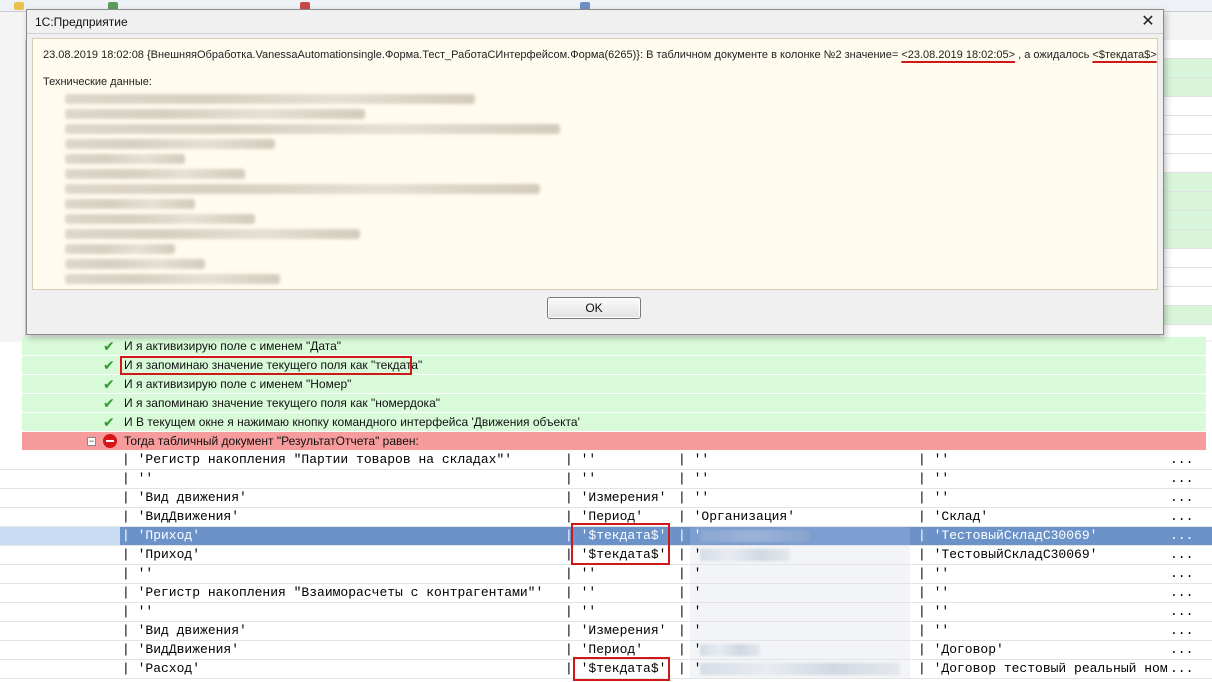  I want to click on highlight-box, so click(266, 365).